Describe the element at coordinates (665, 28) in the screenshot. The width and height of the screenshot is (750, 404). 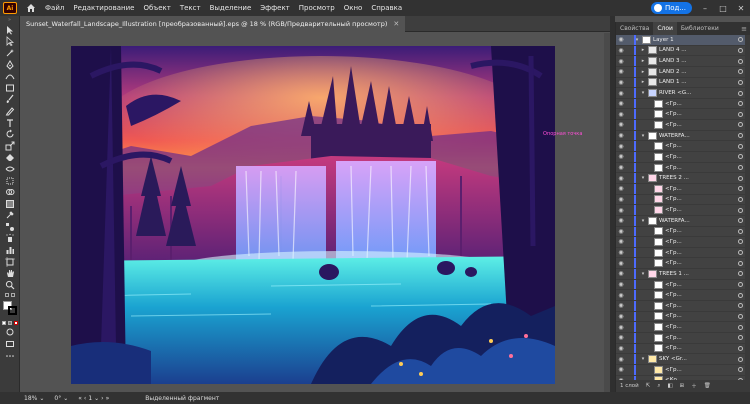
I see `tab-layers: Слои` at that location.